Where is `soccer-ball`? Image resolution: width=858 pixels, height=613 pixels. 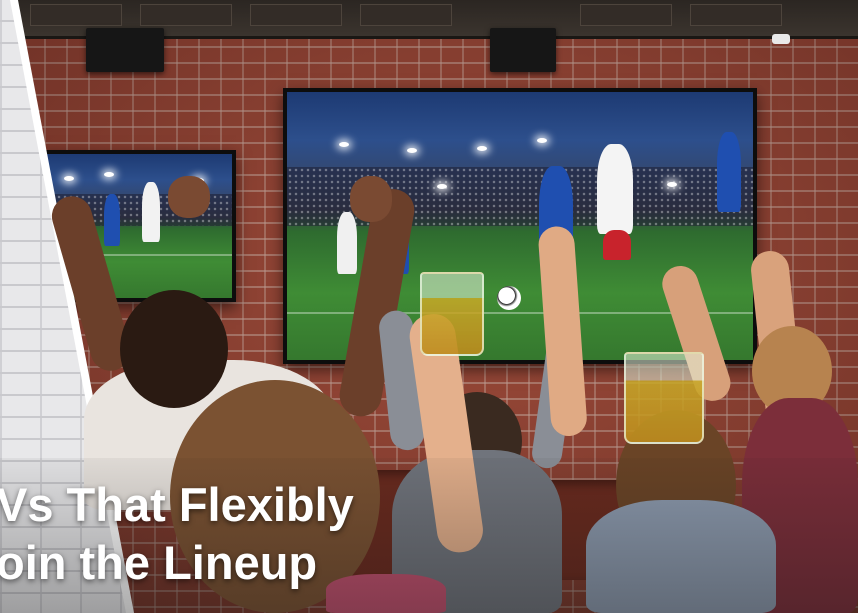
soccer-ball is located at coordinates (509, 298).